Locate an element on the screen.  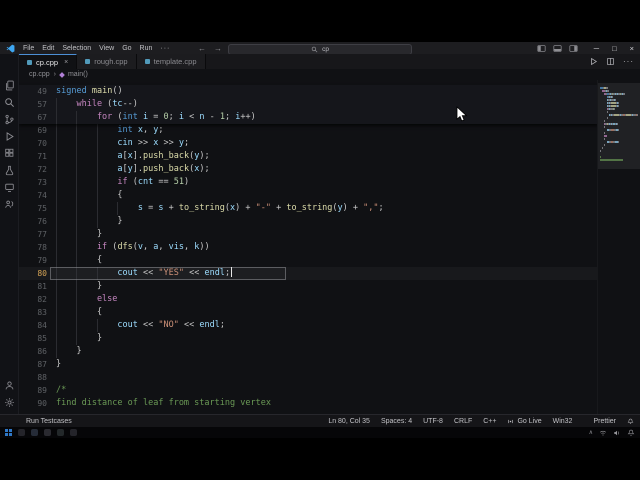
tab-rough.cpp: rough.cpp is located at coordinates (107, 61).